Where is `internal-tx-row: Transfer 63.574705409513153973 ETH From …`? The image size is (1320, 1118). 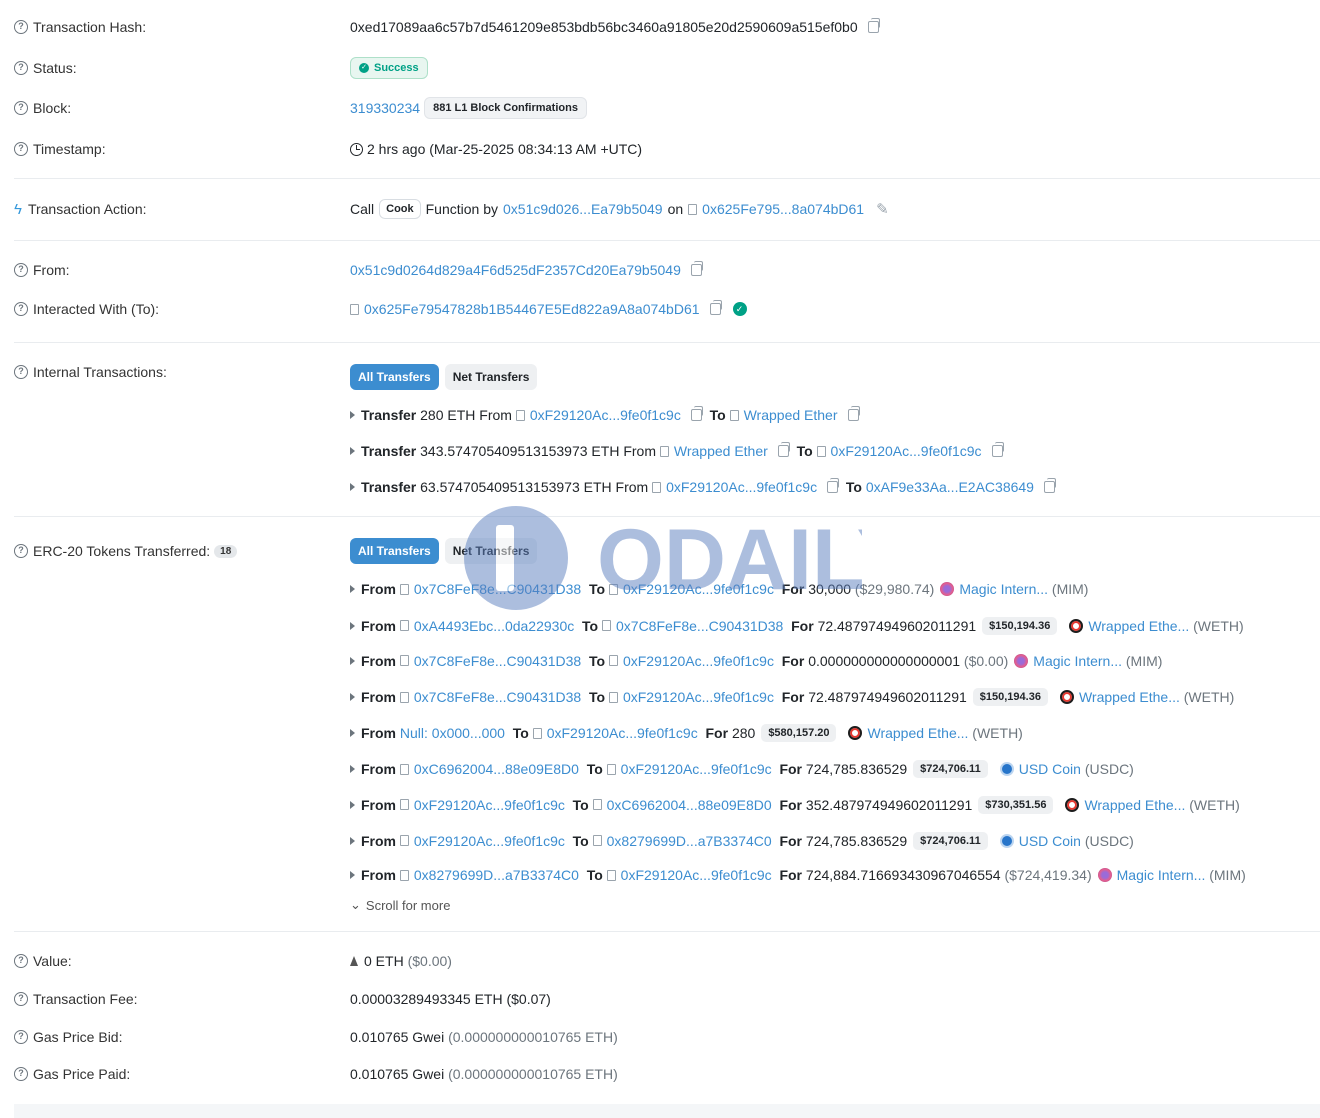
internal-tx-row: Transfer 63.574705409513153973 ETH From … is located at coordinates (830, 486).